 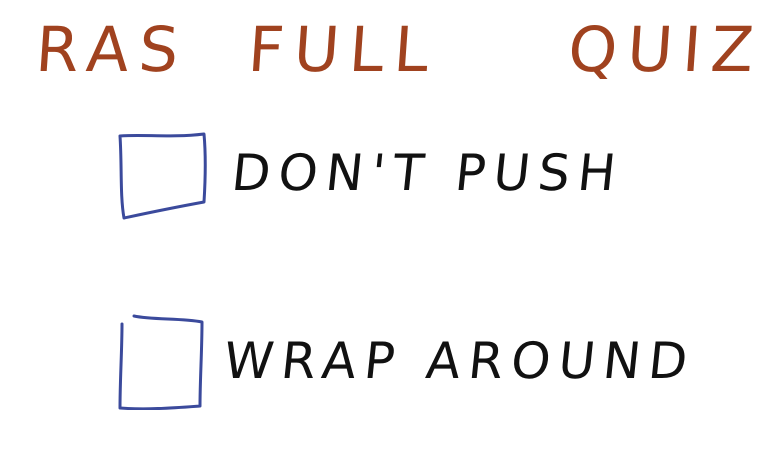 What do you see at coordinates (343, 49) in the screenshot?
I see `title-word-full: FULL` at bounding box center [343, 49].